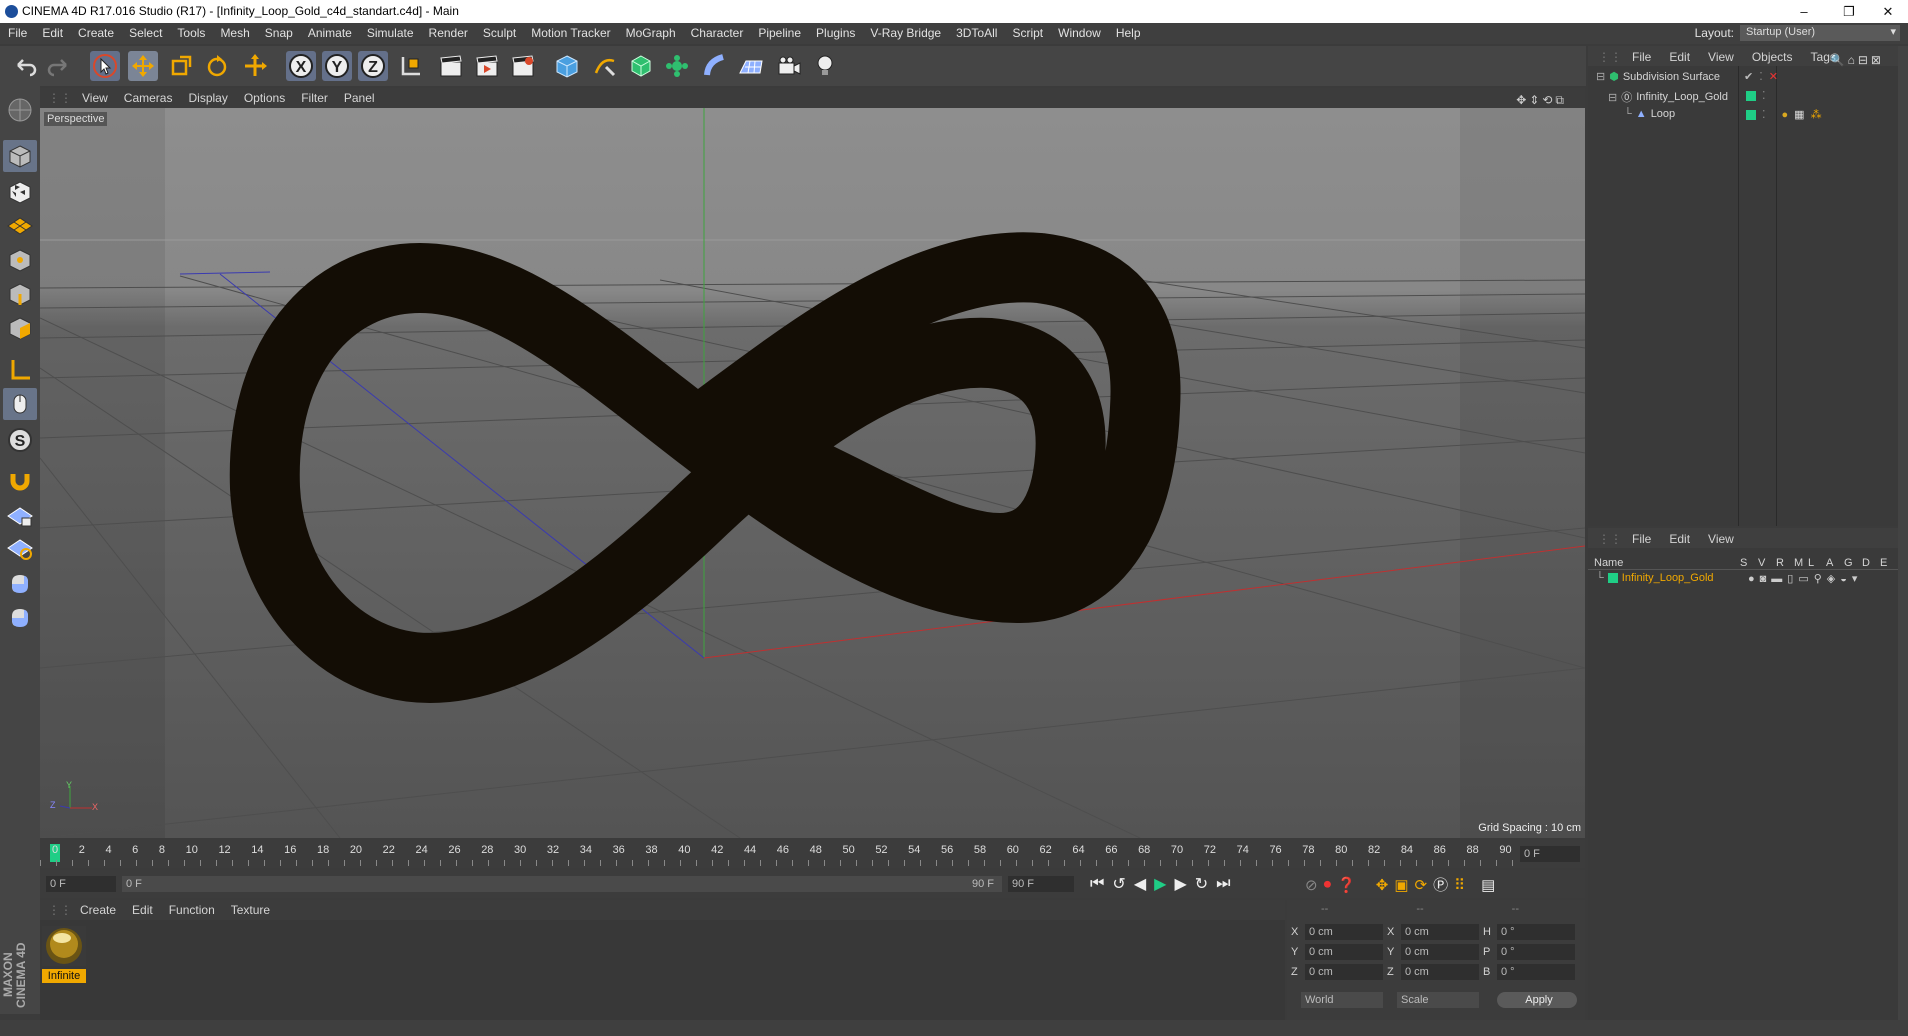 This screenshot has height=1036, width=1908. I want to click on live-selection-button, so click(105, 66).